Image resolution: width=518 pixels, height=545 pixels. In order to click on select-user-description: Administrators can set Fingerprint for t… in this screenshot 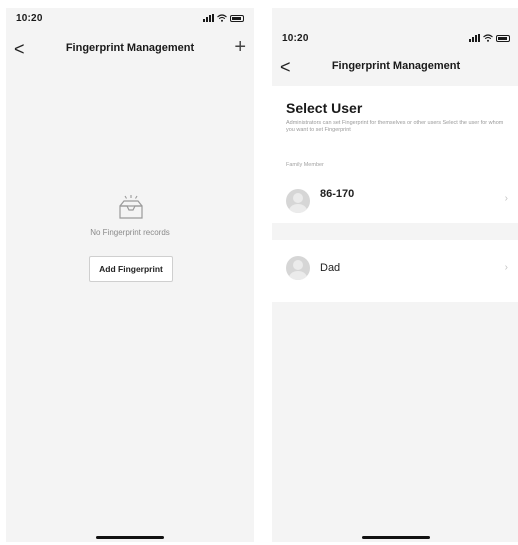, I will do `click(395, 126)`.